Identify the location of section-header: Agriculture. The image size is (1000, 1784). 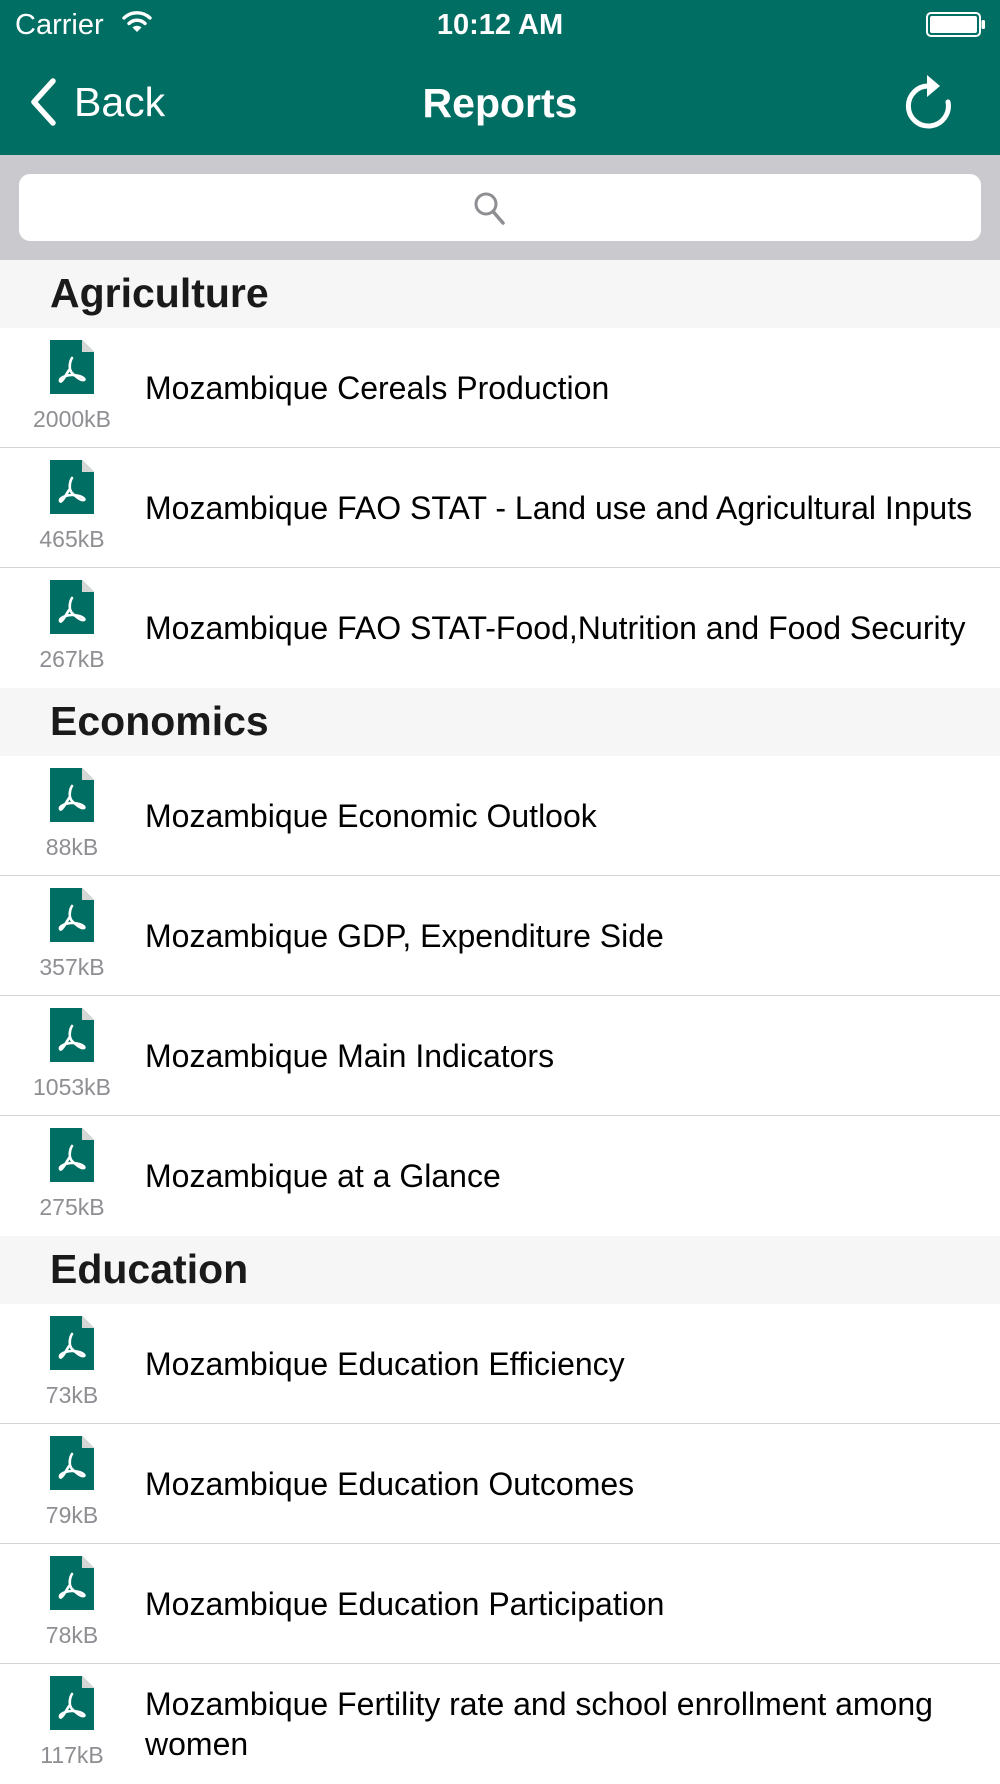
(500, 294).